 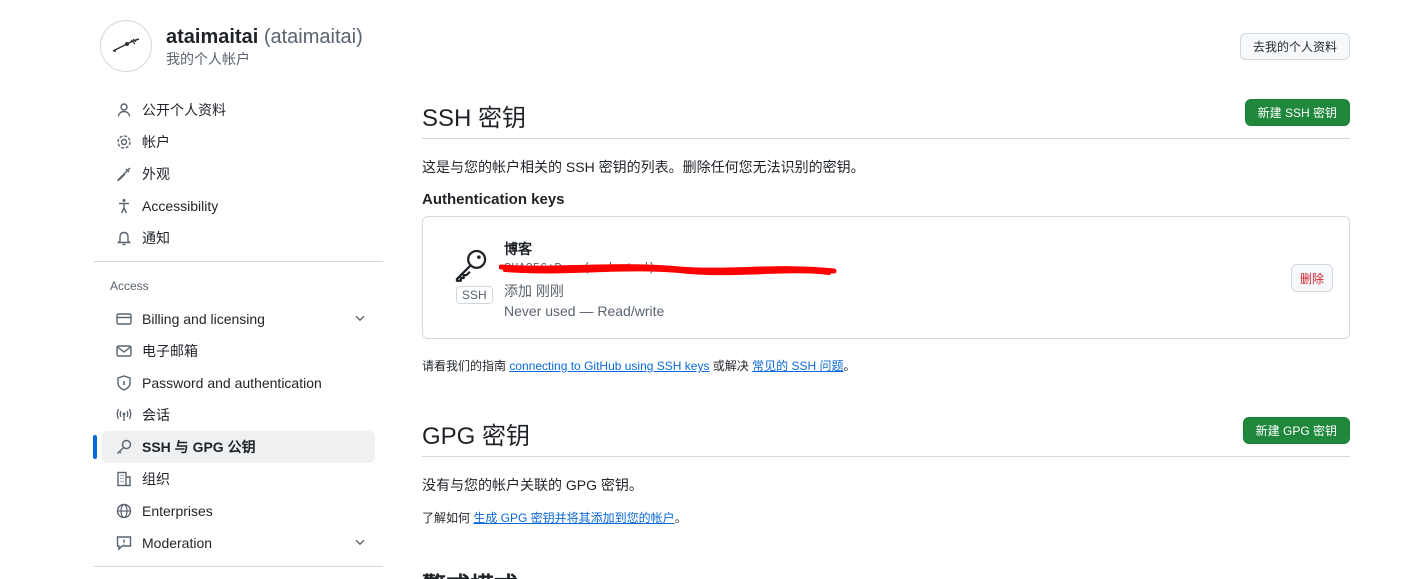 I want to click on profile-header: ataimaitai (ataimaitai) 我的个人帐户, so click(x=231, y=46).